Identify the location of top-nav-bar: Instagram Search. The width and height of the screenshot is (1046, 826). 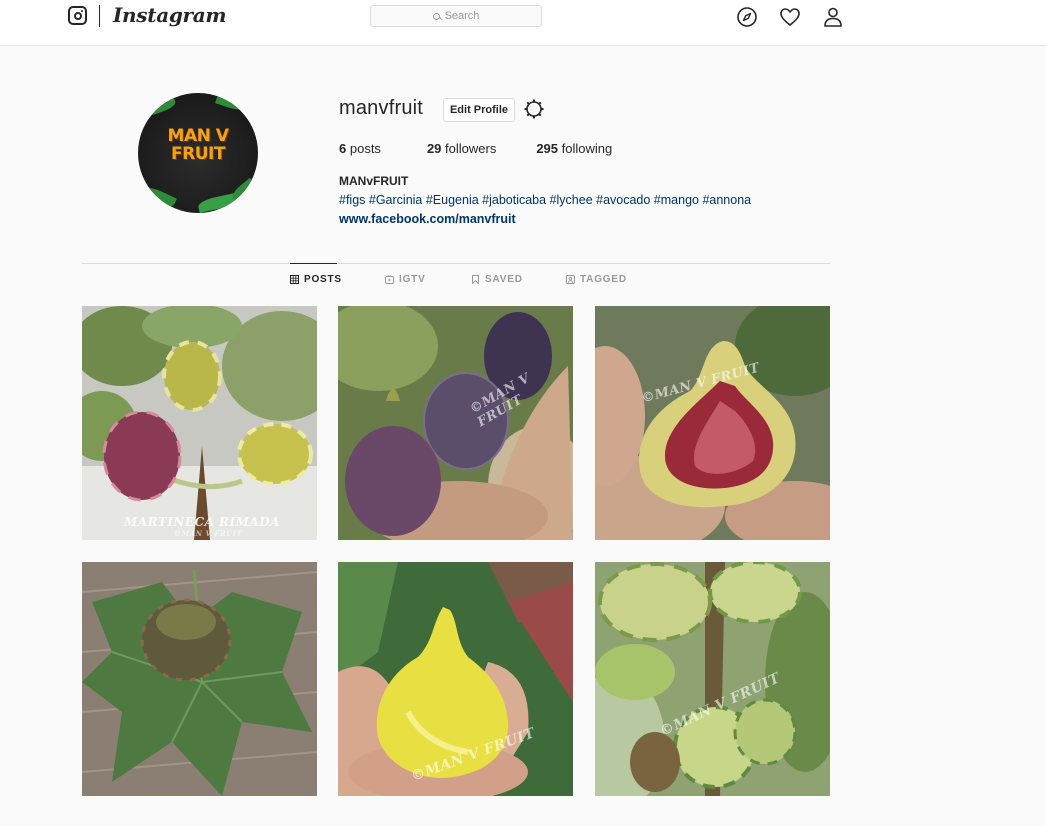
(523, 23).